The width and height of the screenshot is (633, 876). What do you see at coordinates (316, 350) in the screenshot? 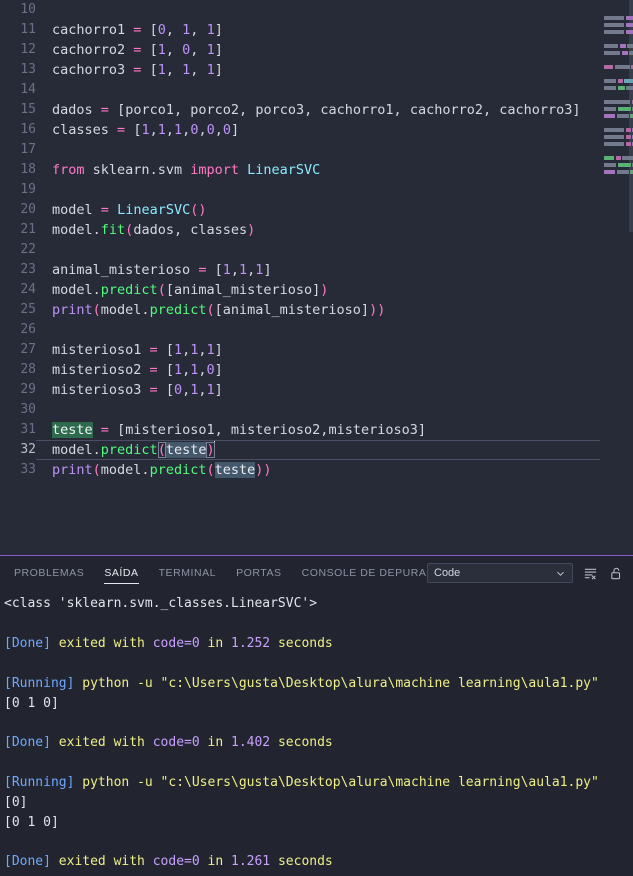
I see `code-line: 27 misterioso1 = [1,1,1]` at bounding box center [316, 350].